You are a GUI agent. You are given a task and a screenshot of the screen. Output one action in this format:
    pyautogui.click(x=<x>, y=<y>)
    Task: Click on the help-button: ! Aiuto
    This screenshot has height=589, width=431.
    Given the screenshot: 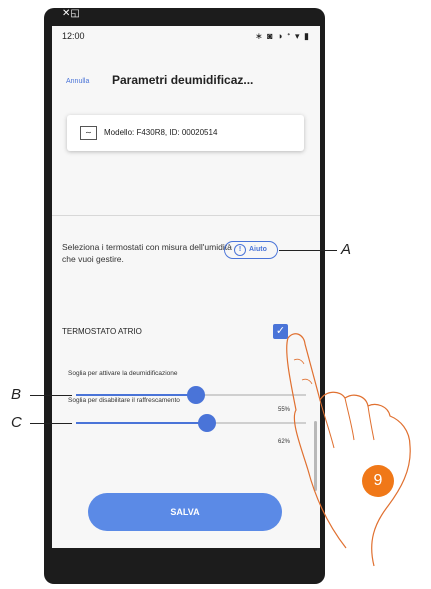 What is the action you would take?
    pyautogui.click(x=251, y=250)
    